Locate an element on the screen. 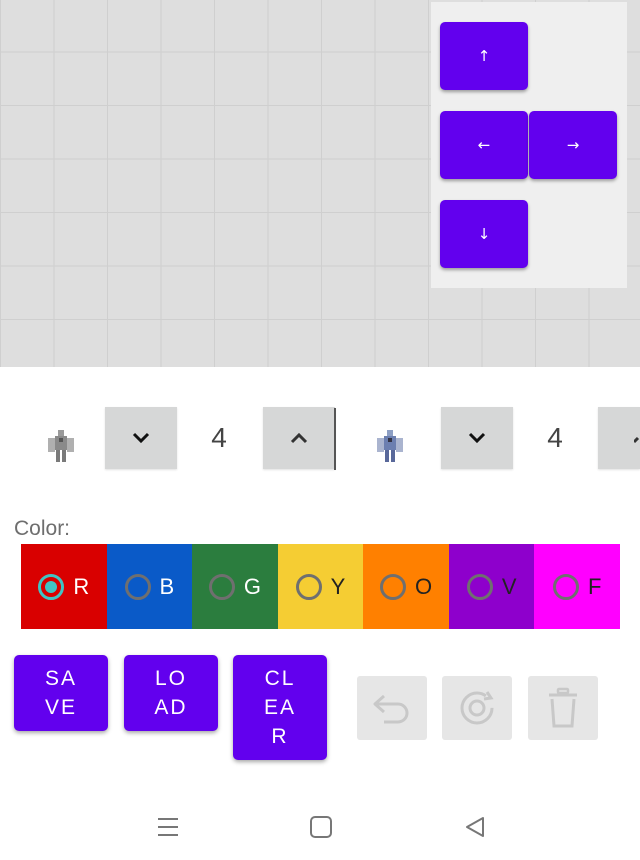 Image resolution: width=640 pixels, height=860 pixels. blue-robot-sprite-icon is located at coordinates (390, 446).